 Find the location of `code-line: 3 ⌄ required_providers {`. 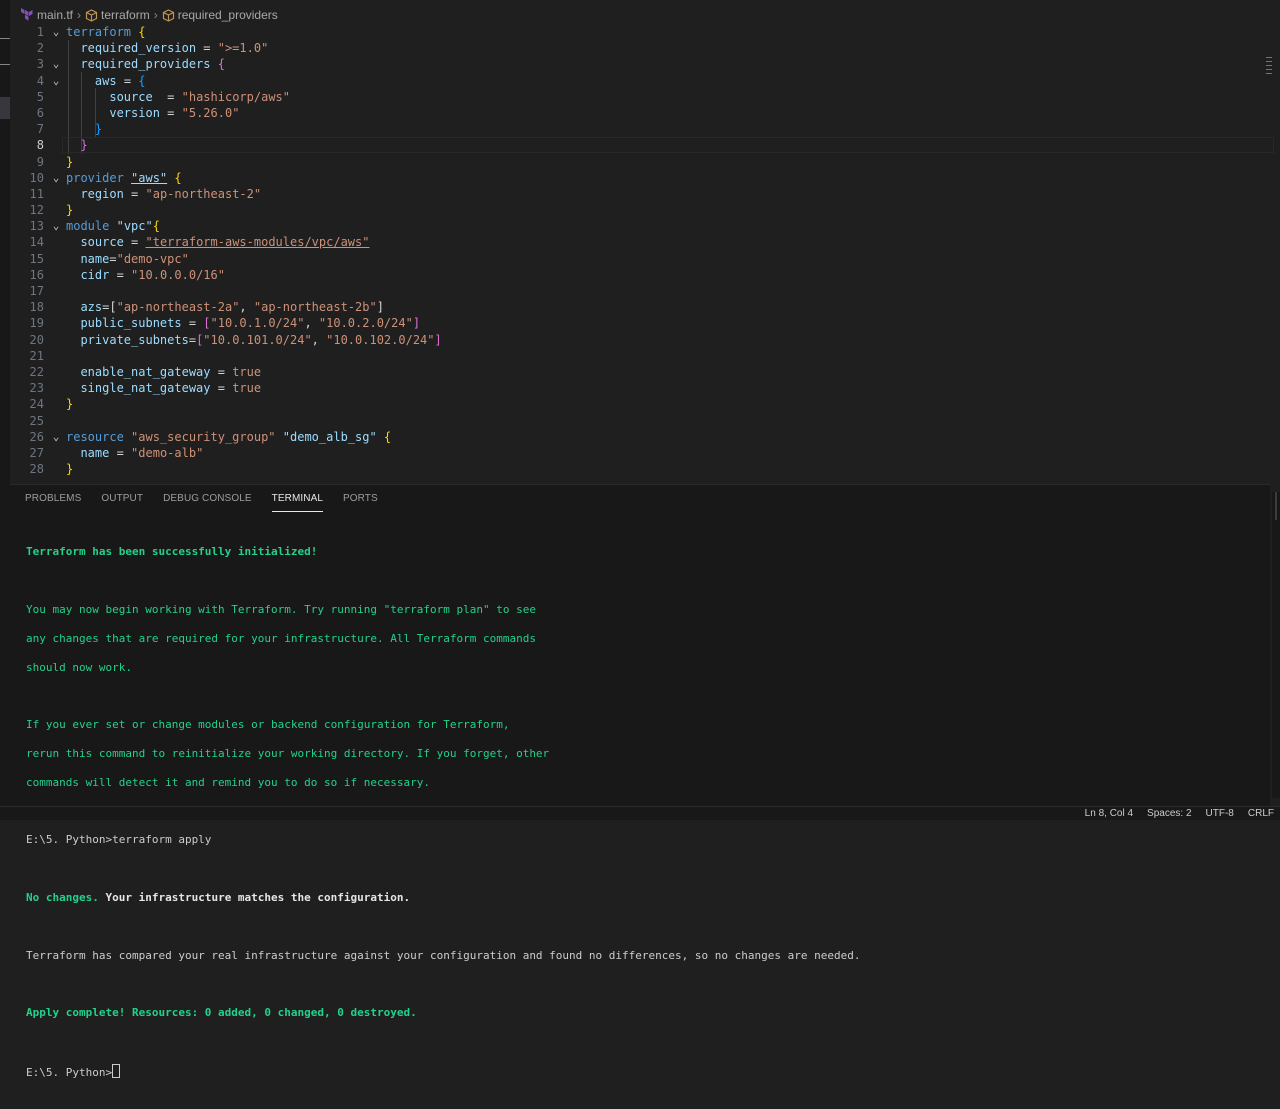

code-line: 3 ⌄ required_providers { is located at coordinates (642, 64).